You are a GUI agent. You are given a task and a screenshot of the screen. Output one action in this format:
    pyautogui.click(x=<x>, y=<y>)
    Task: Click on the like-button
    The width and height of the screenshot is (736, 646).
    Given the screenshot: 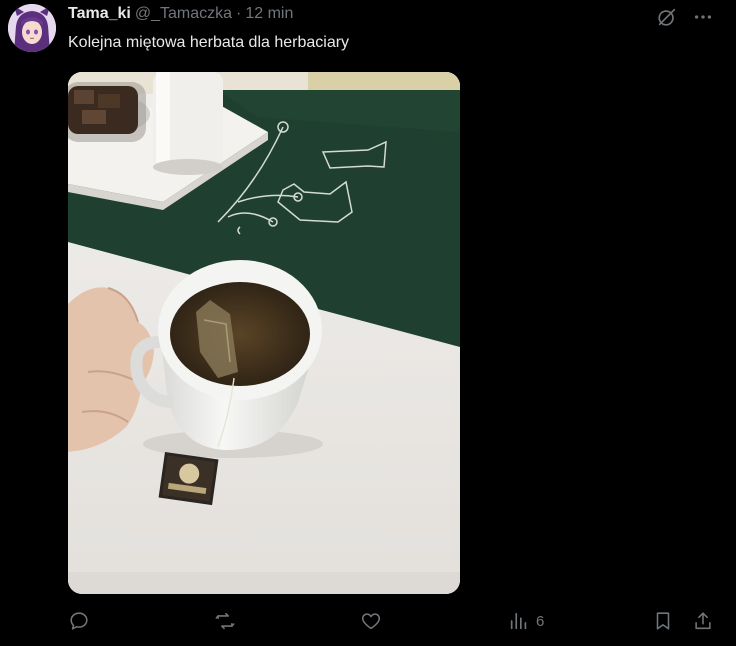 What is the action you would take?
    pyautogui.click(x=371, y=621)
    